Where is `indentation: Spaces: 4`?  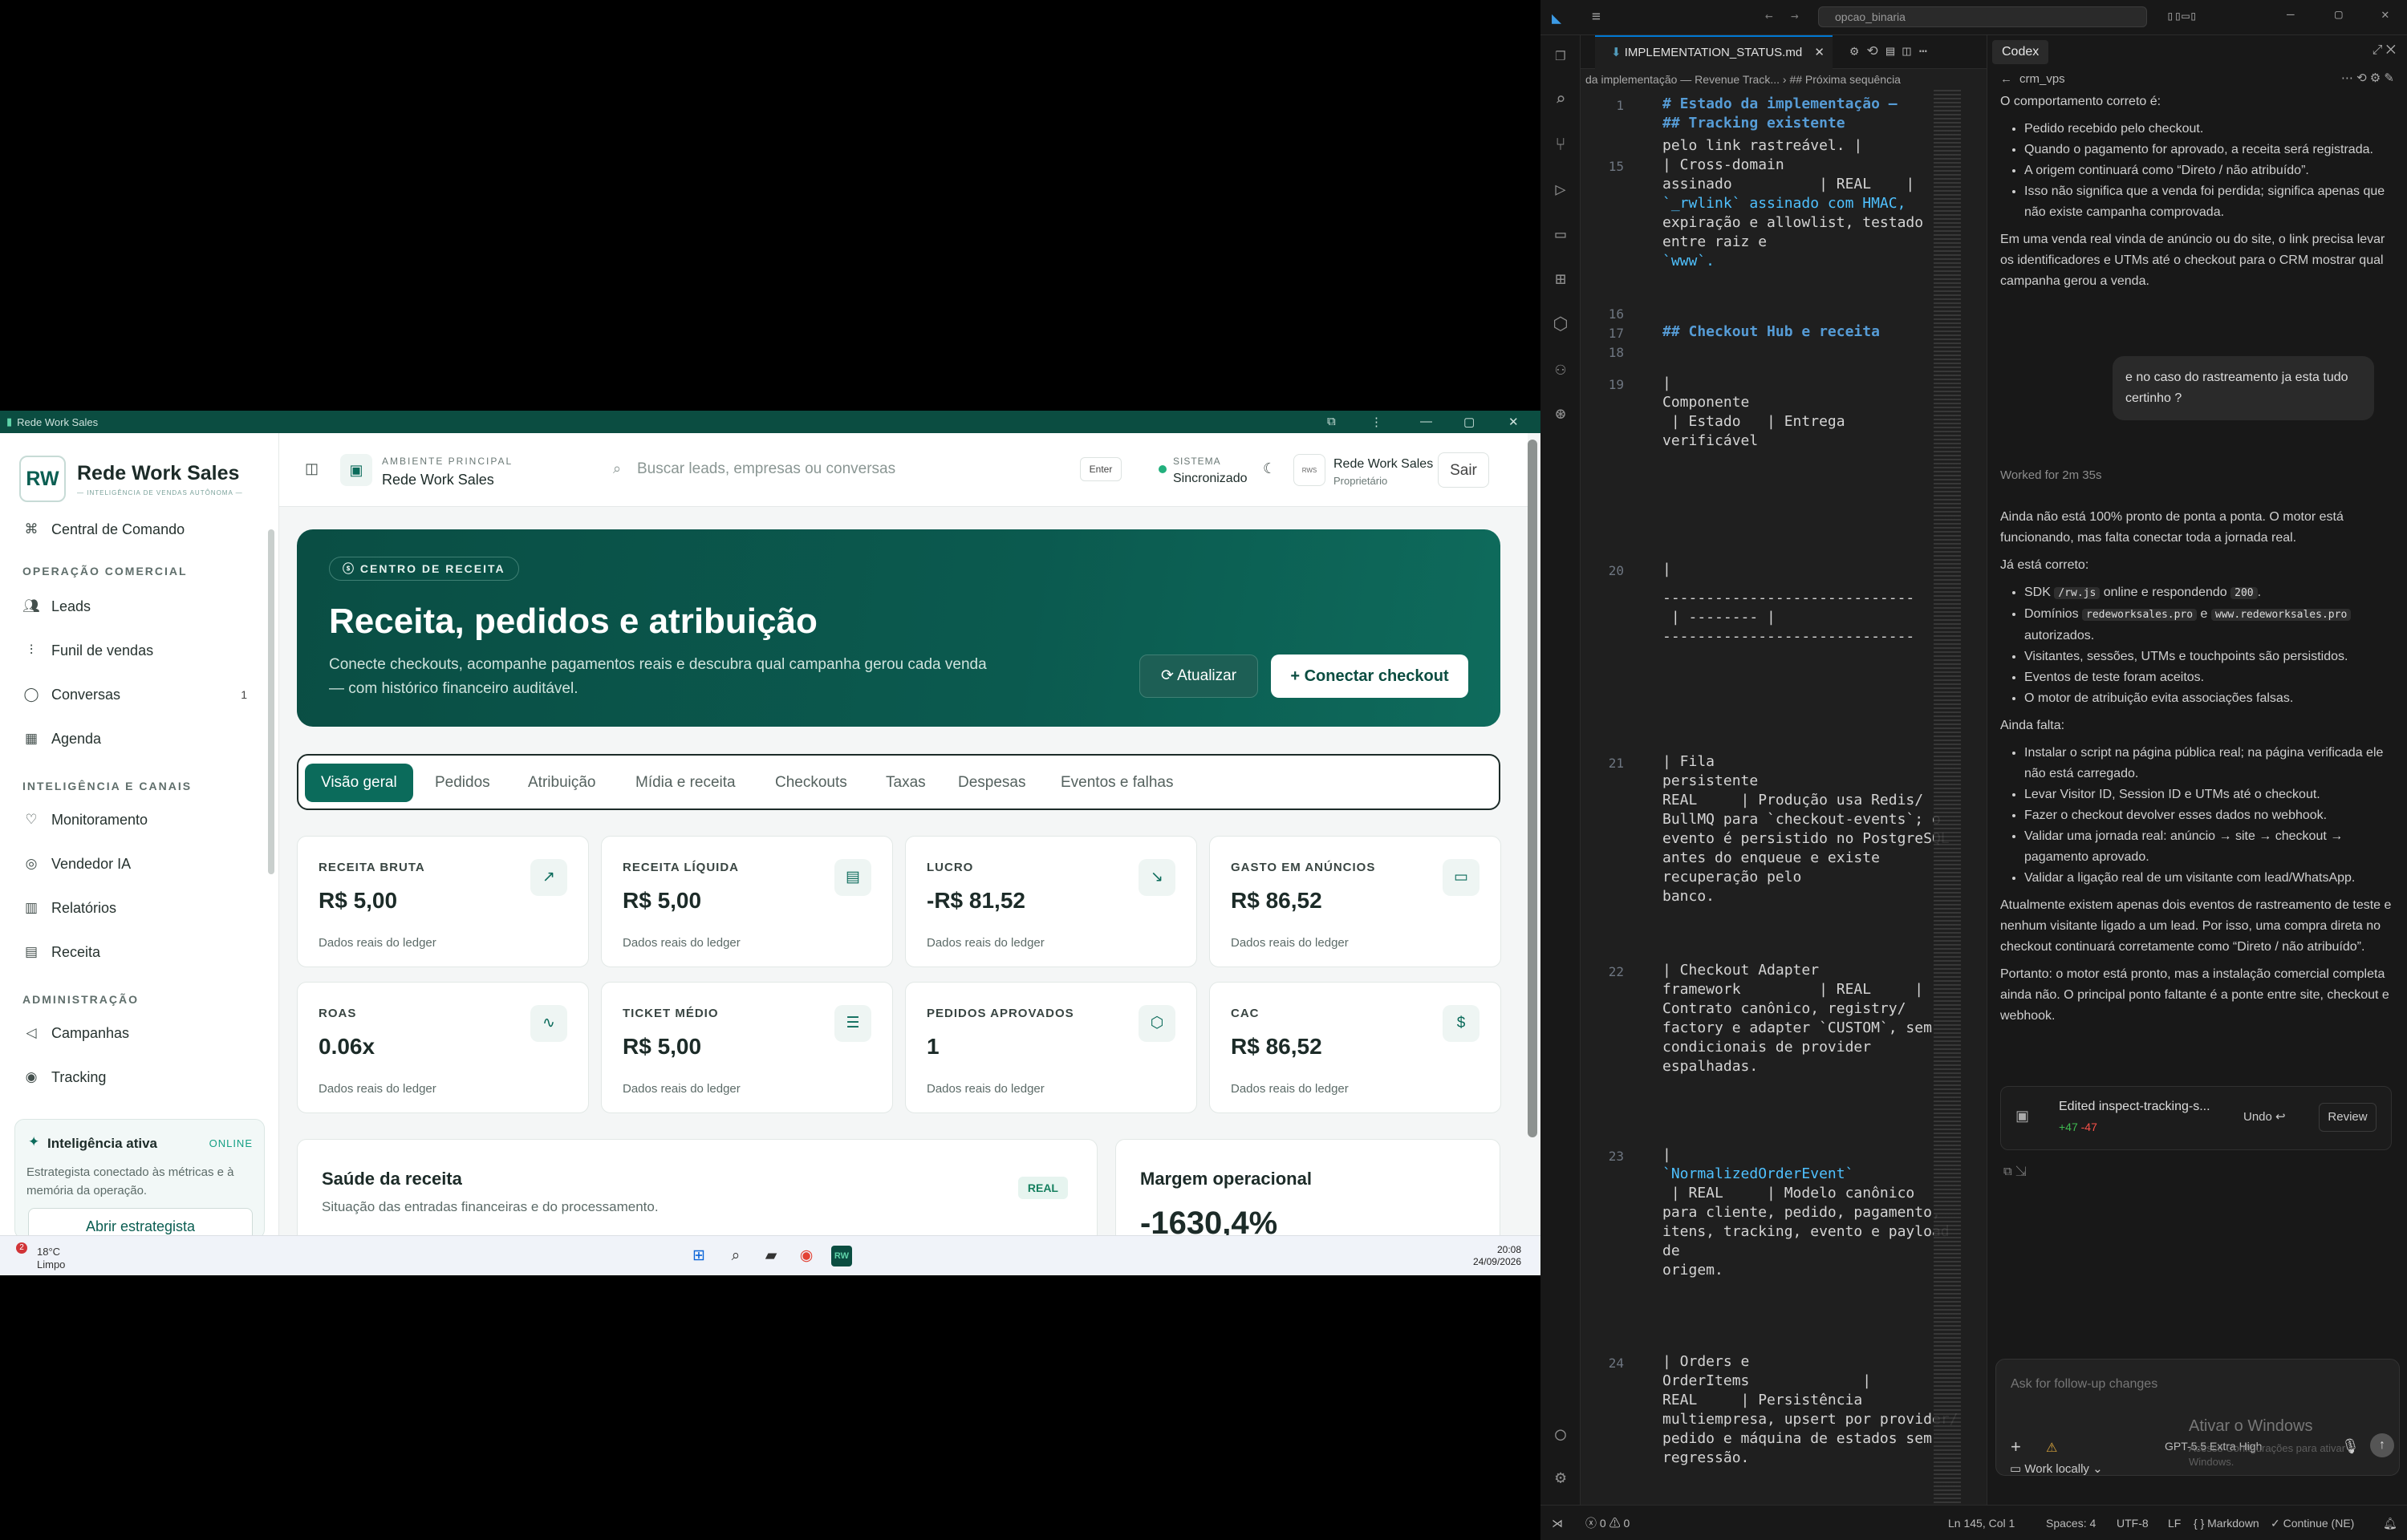 indentation: Spaces: 4 is located at coordinates (2071, 1523).